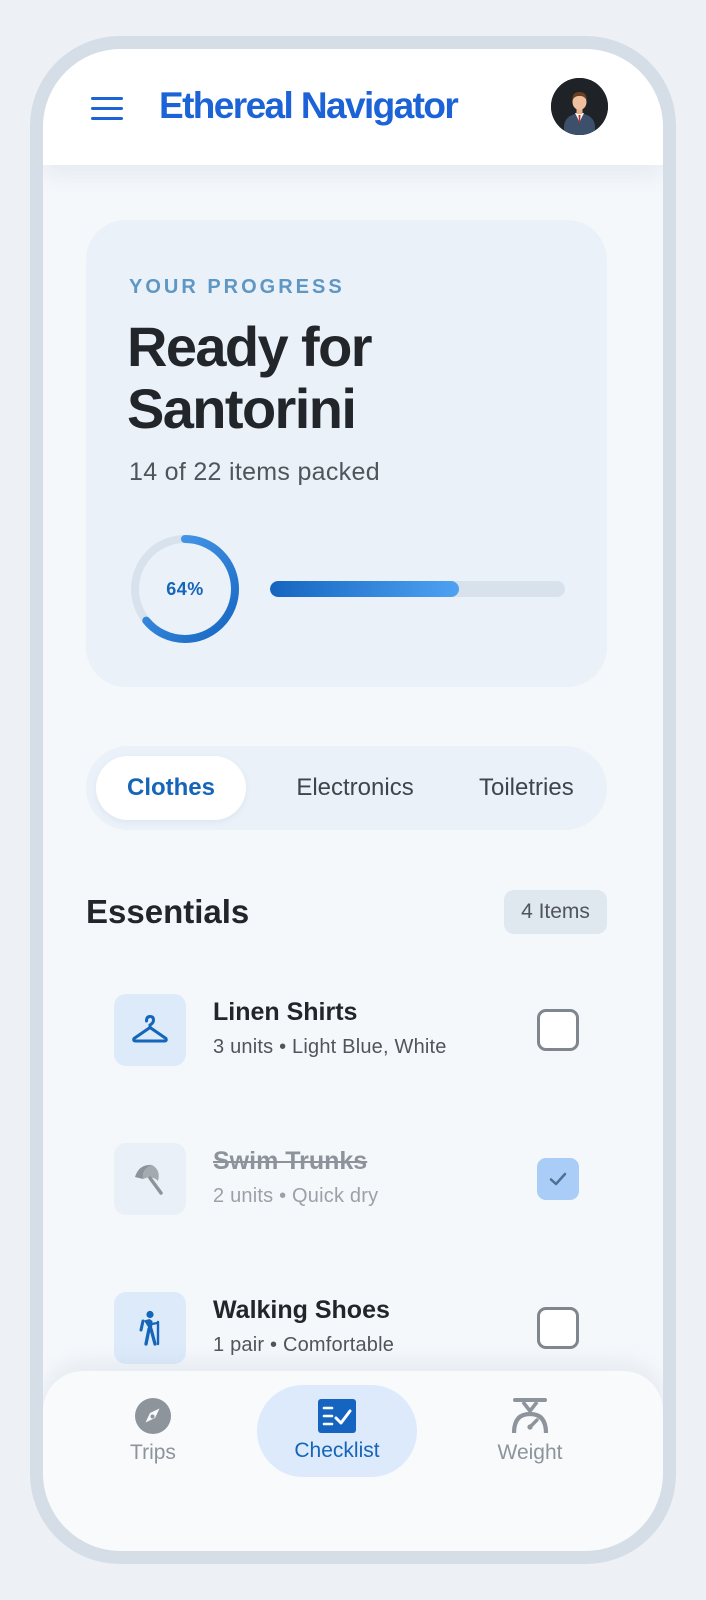 The image size is (706, 1600). What do you see at coordinates (530, 1452) in the screenshot?
I see `nav-label: Weight` at bounding box center [530, 1452].